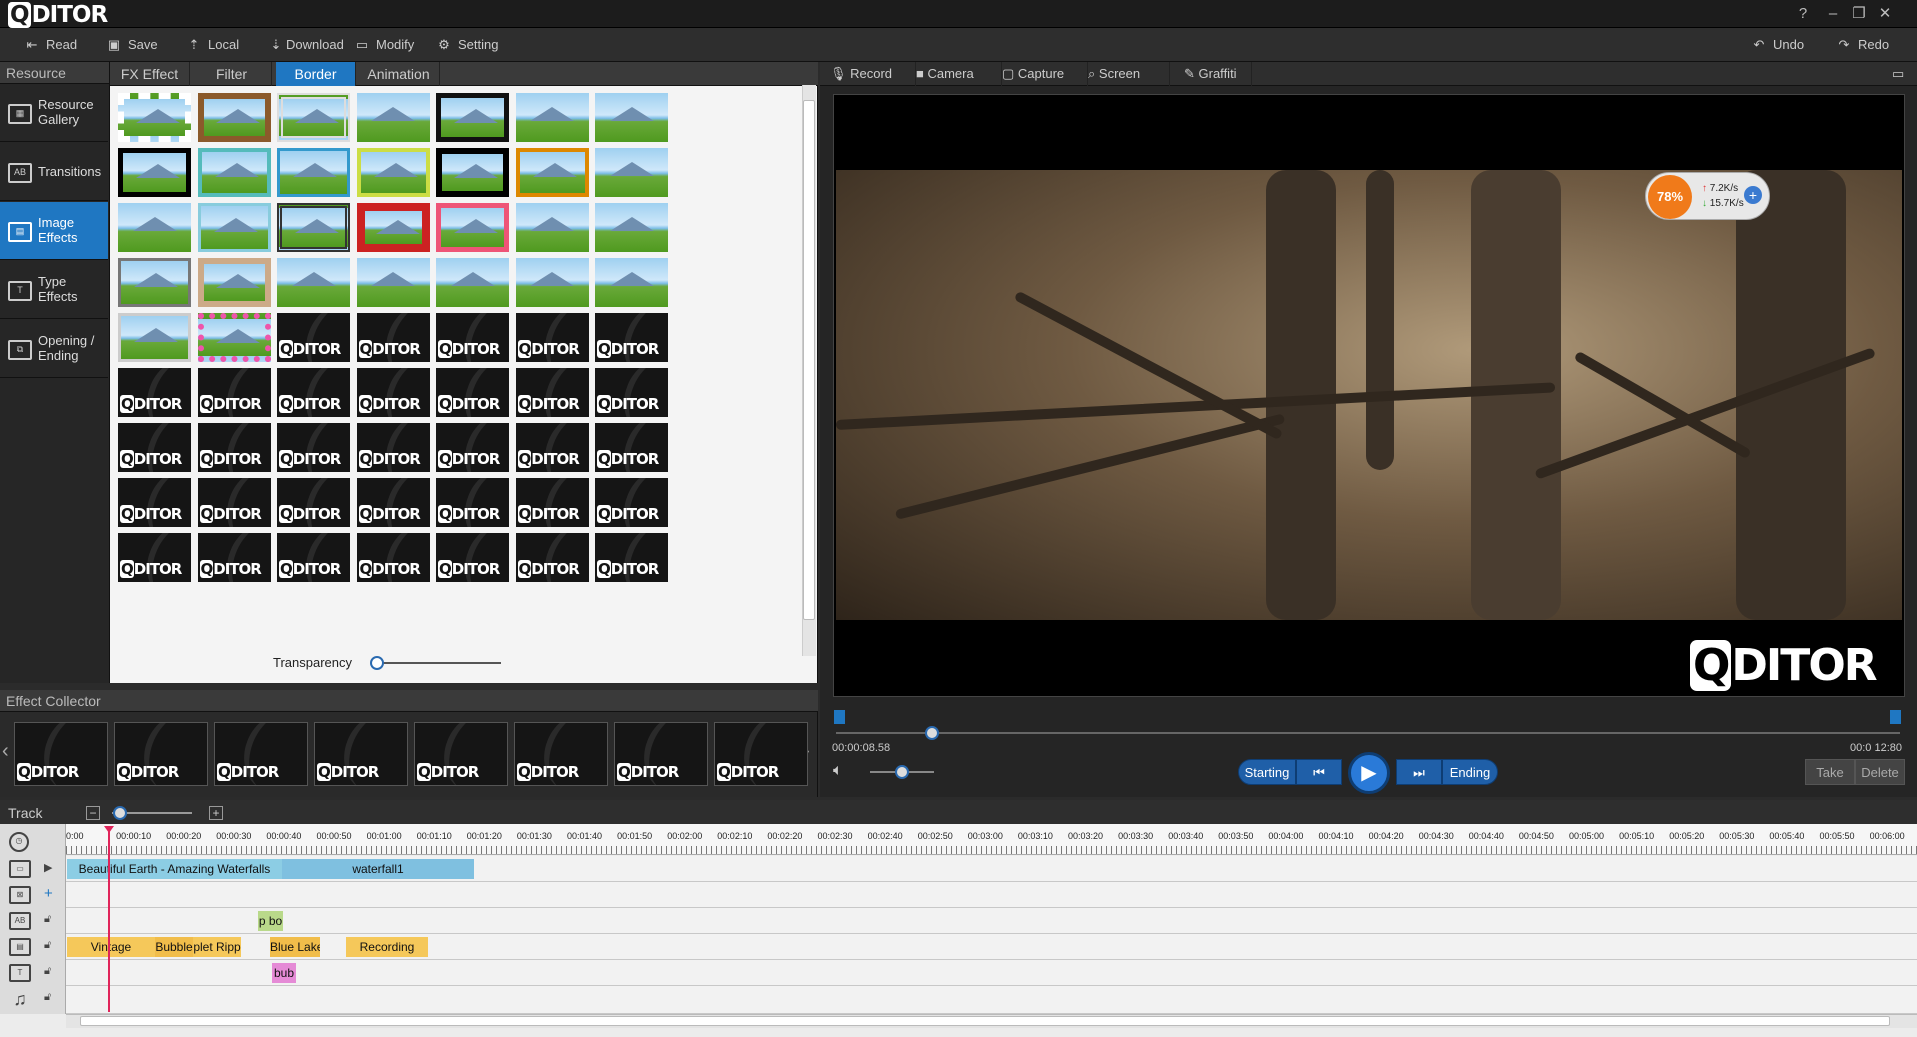 The image size is (1917, 1037). What do you see at coordinates (47, 971) in the screenshot?
I see `text-lock-icon: 🔓︎` at bounding box center [47, 971].